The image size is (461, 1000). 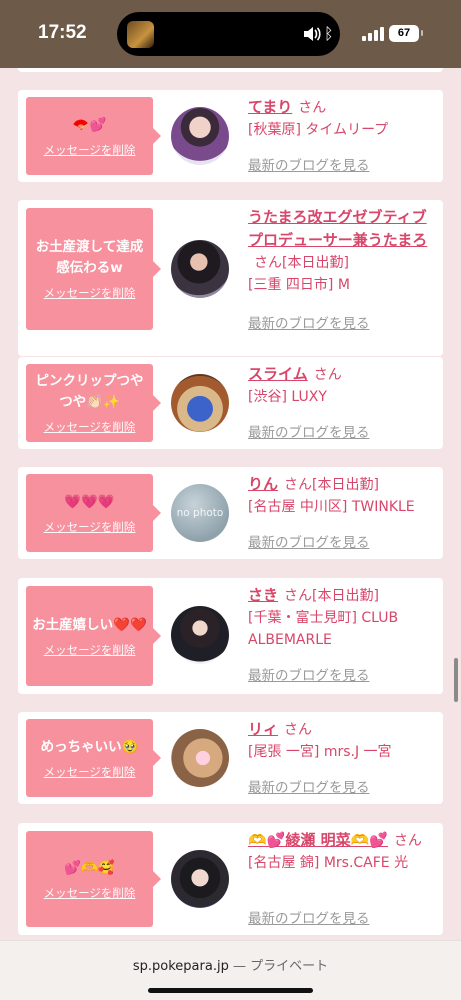 I want to click on message-text: ピンクリップつやつや👏🏻✨, so click(x=89, y=391).